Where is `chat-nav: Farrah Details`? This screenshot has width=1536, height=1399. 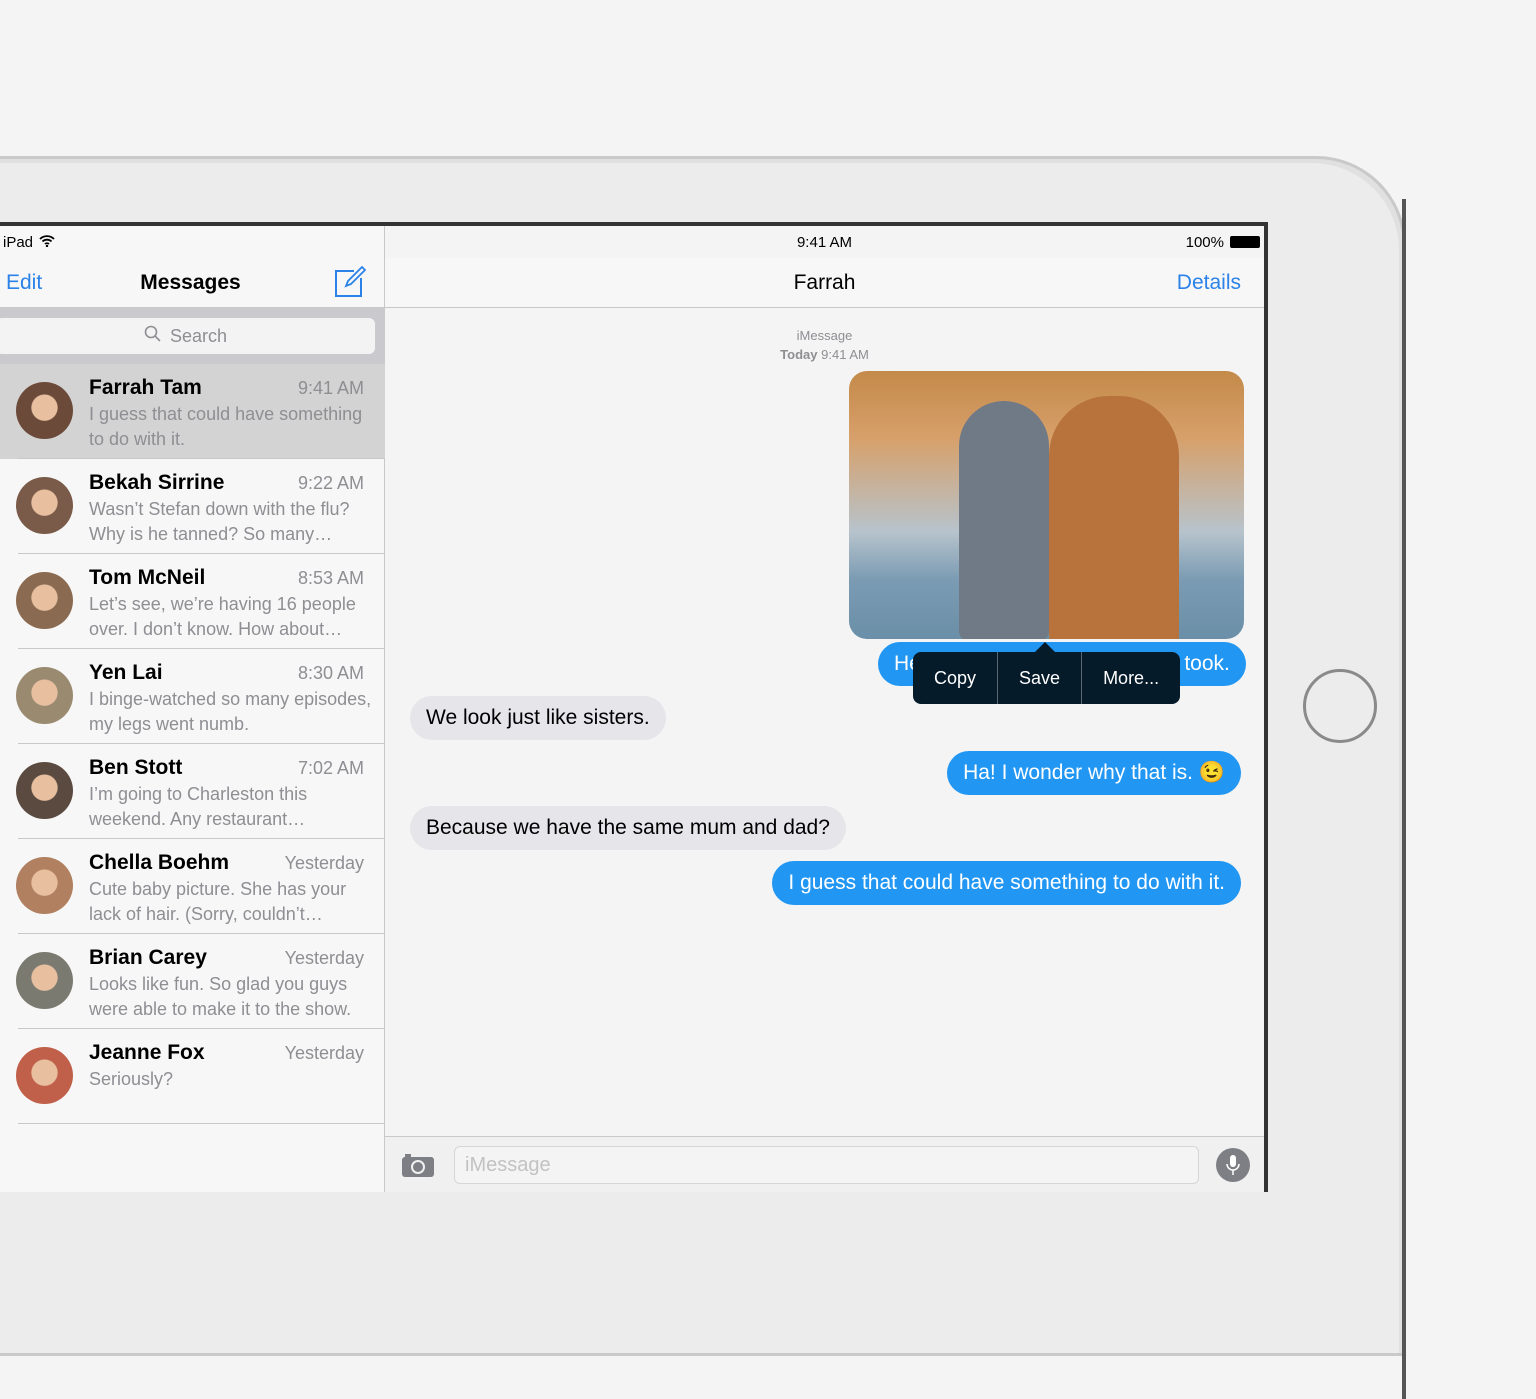 chat-nav: Farrah Details is located at coordinates (824, 283).